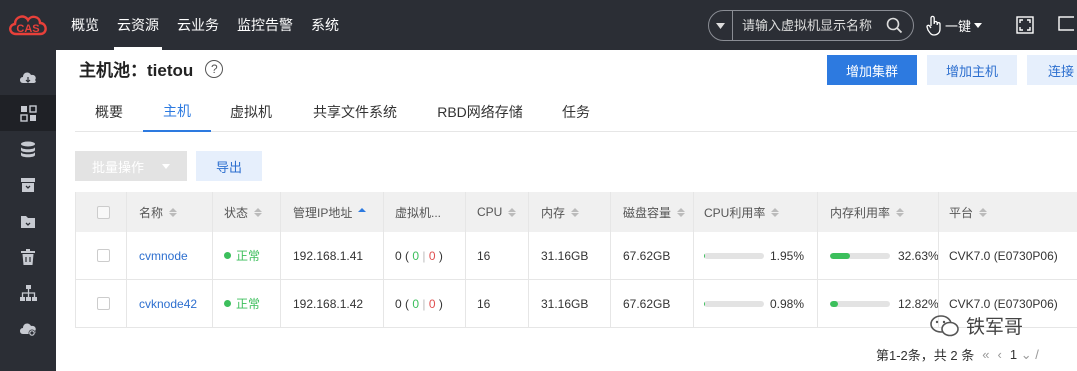  What do you see at coordinates (560, 212) in the screenshot?
I see `column-header-memory: 内存` at bounding box center [560, 212].